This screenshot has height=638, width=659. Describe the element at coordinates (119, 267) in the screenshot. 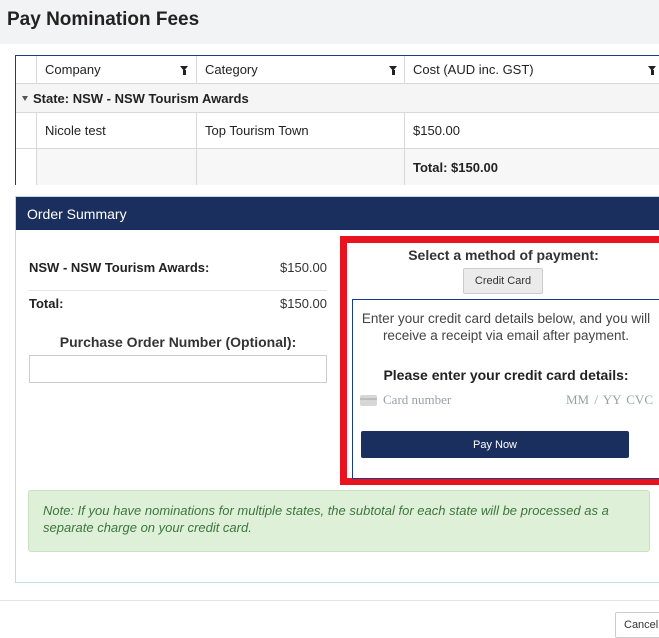

I see `summary-line-label: NSW - NSW Tourism Awards:` at that location.